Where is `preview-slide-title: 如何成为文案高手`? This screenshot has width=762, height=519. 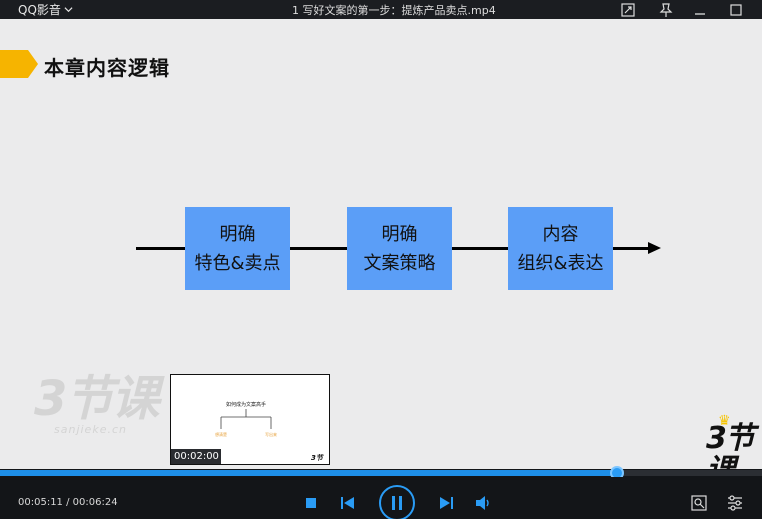
preview-slide-title: 如何成为文案高手 is located at coordinates (246, 405).